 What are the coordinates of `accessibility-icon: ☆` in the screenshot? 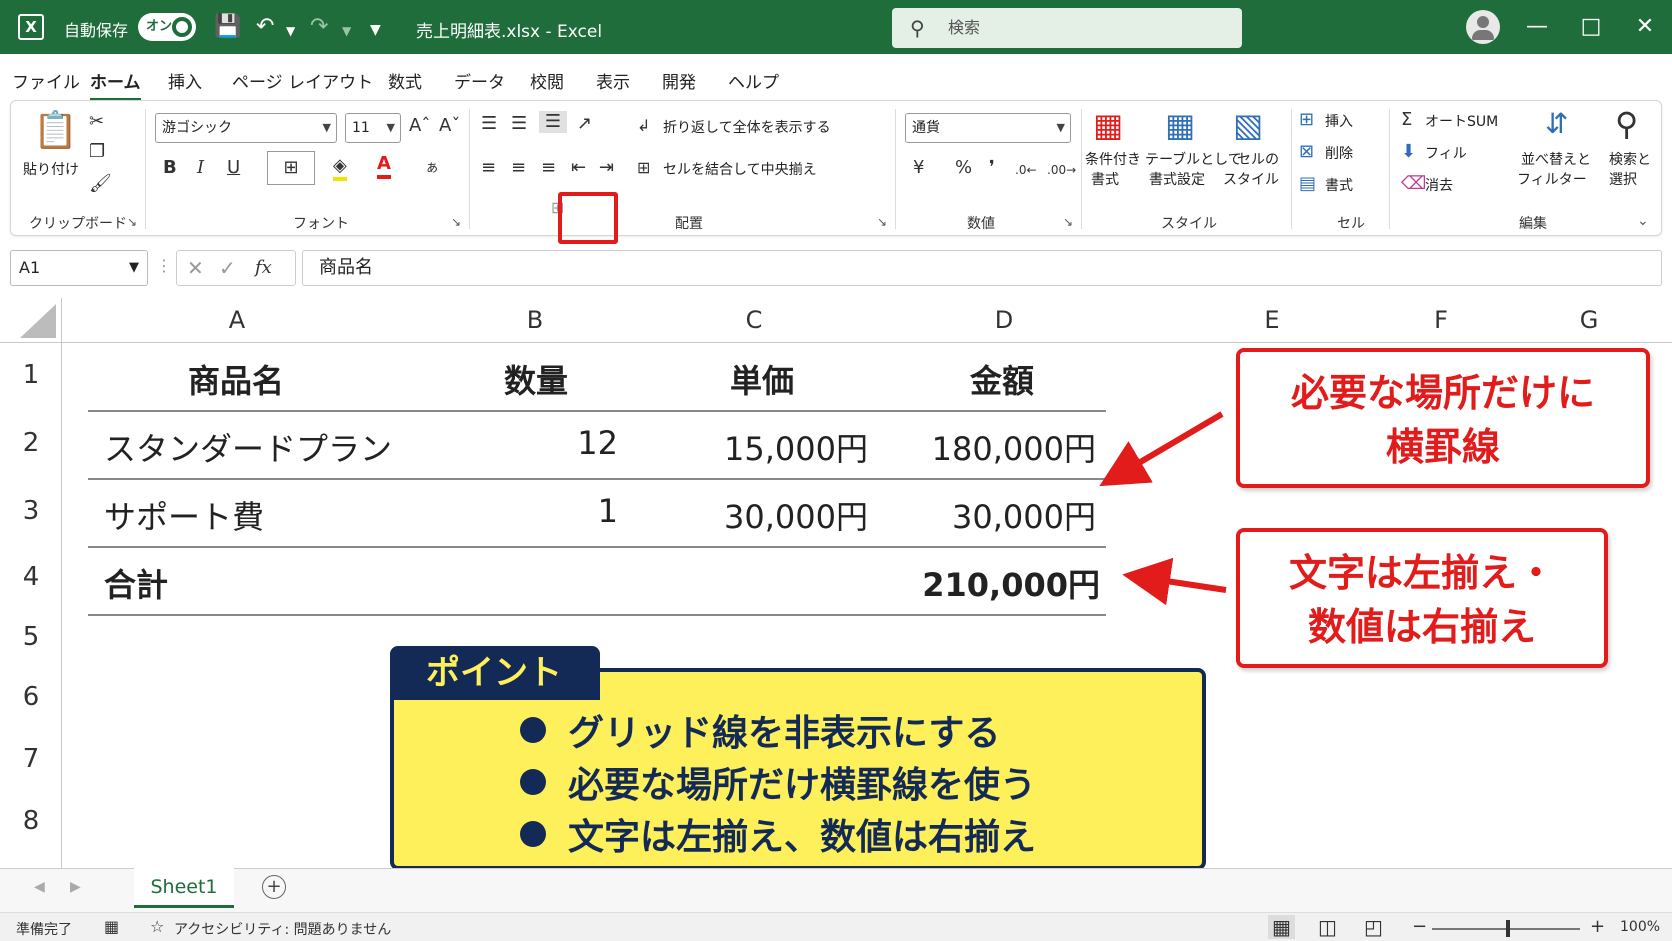 It's located at (157, 926).